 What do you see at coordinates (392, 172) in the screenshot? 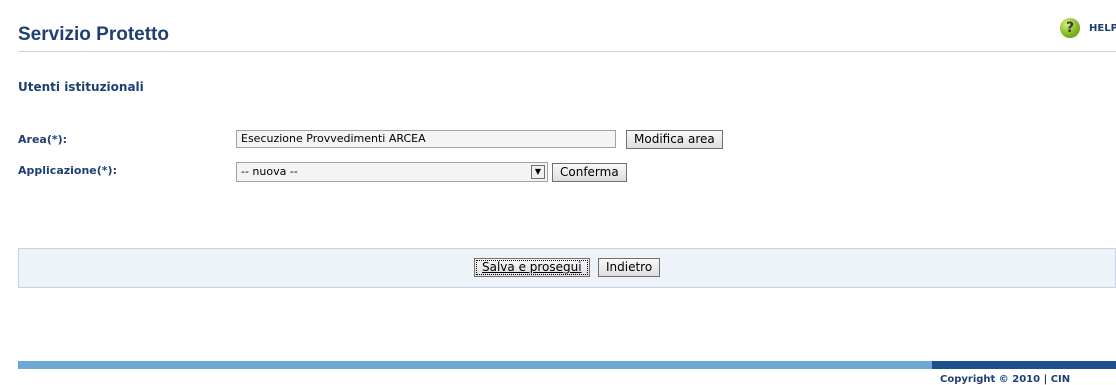
I see `applicazione-select: -- nuova -- ▼` at bounding box center [392, 172].